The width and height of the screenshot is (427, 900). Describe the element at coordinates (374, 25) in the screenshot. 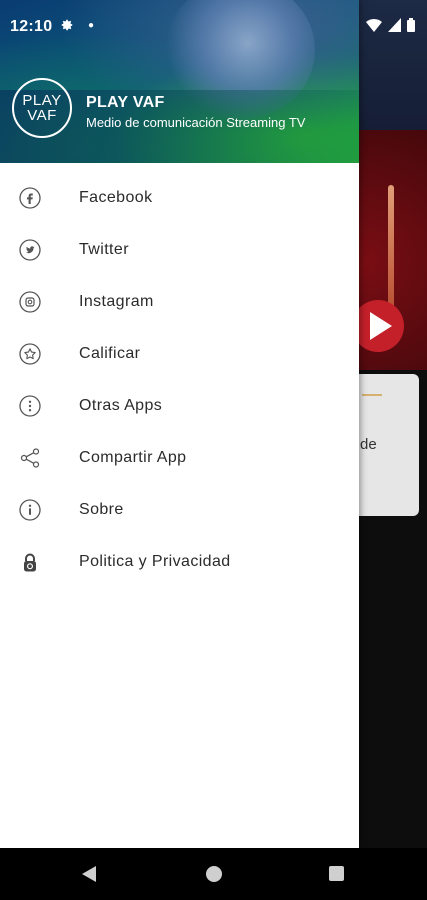

I see `wifi-icon` at that location.